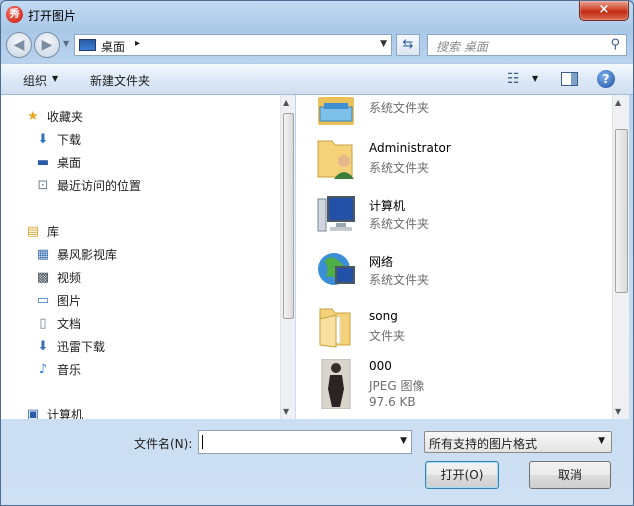 Image resolution: width=634 pixels, height=506 pixels. What do you see at coordinates (454, 333) in the screenshot?
I see `list-item: song 文件夹` at bounding box center [454, 333].